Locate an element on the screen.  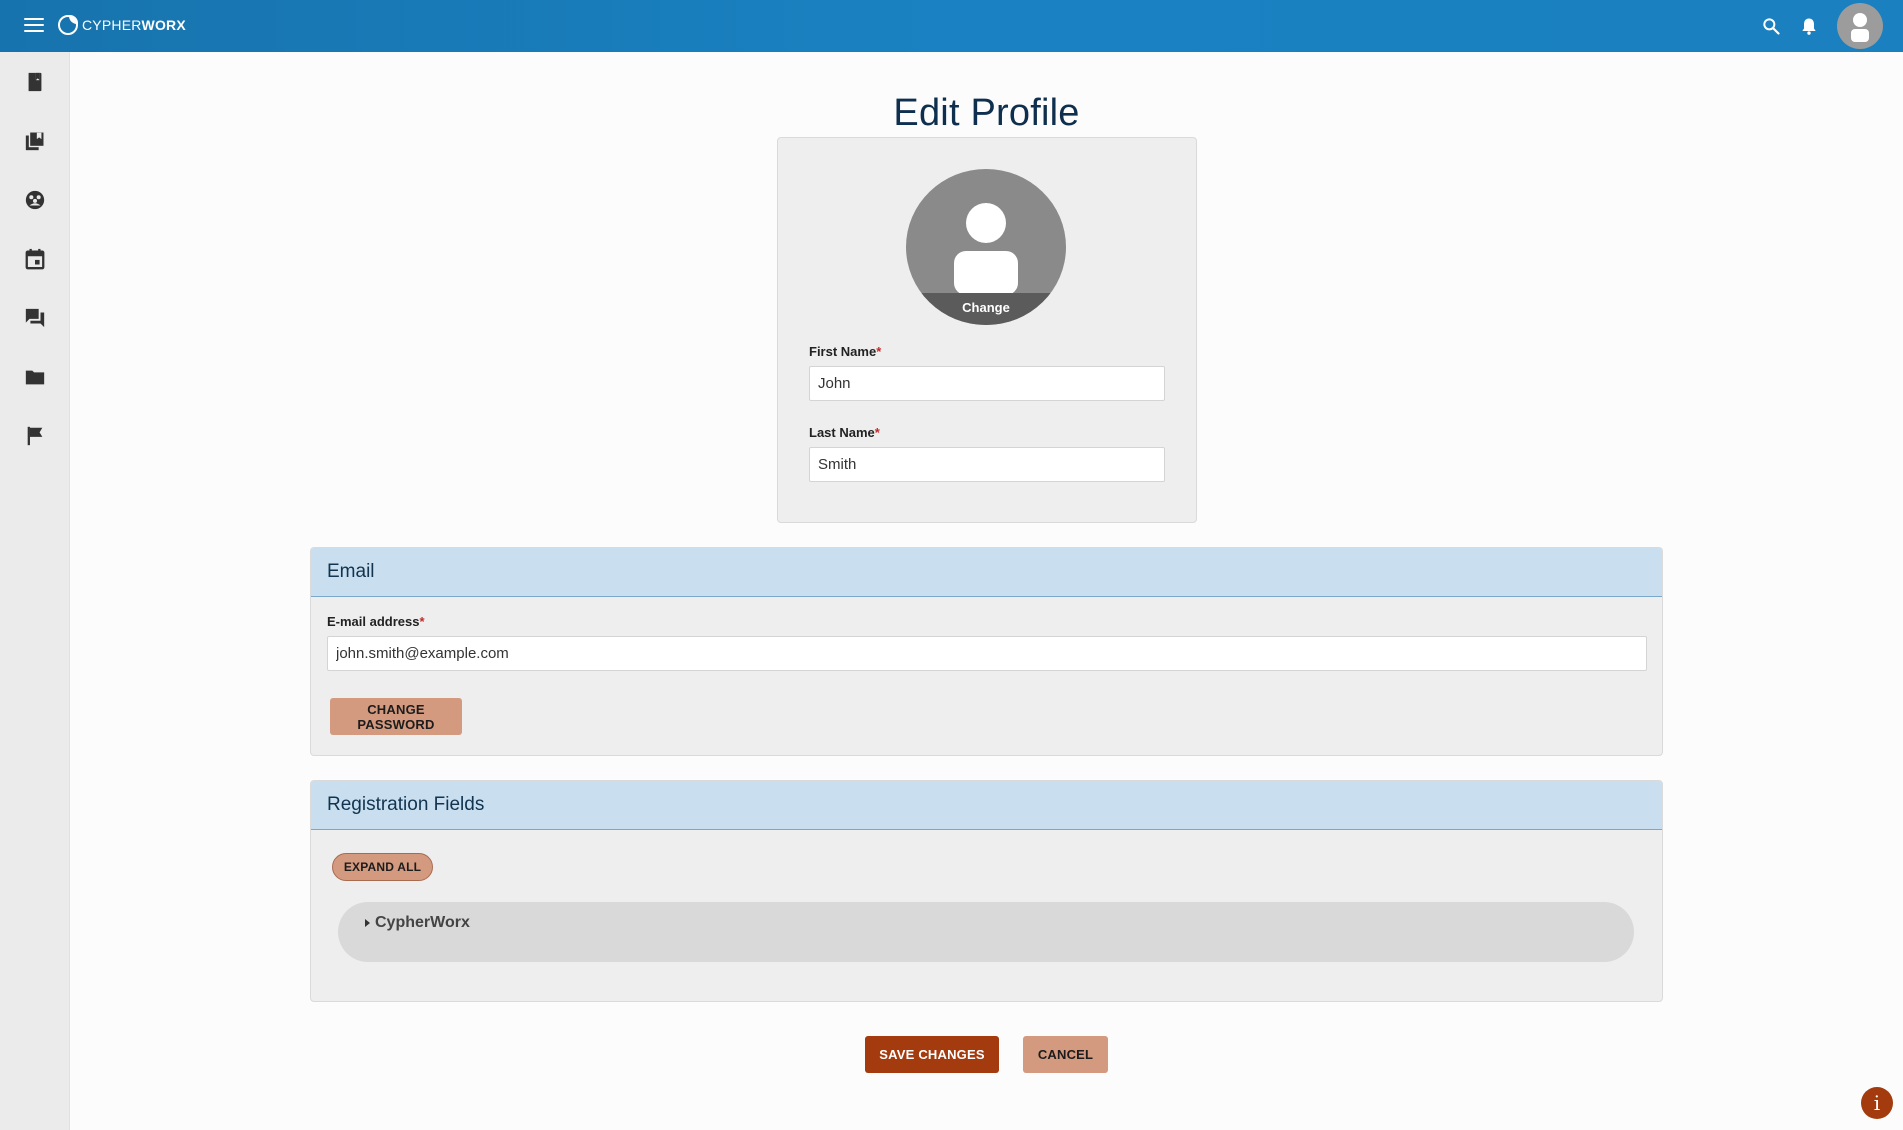
email-input is located at coordinates (987, 653).